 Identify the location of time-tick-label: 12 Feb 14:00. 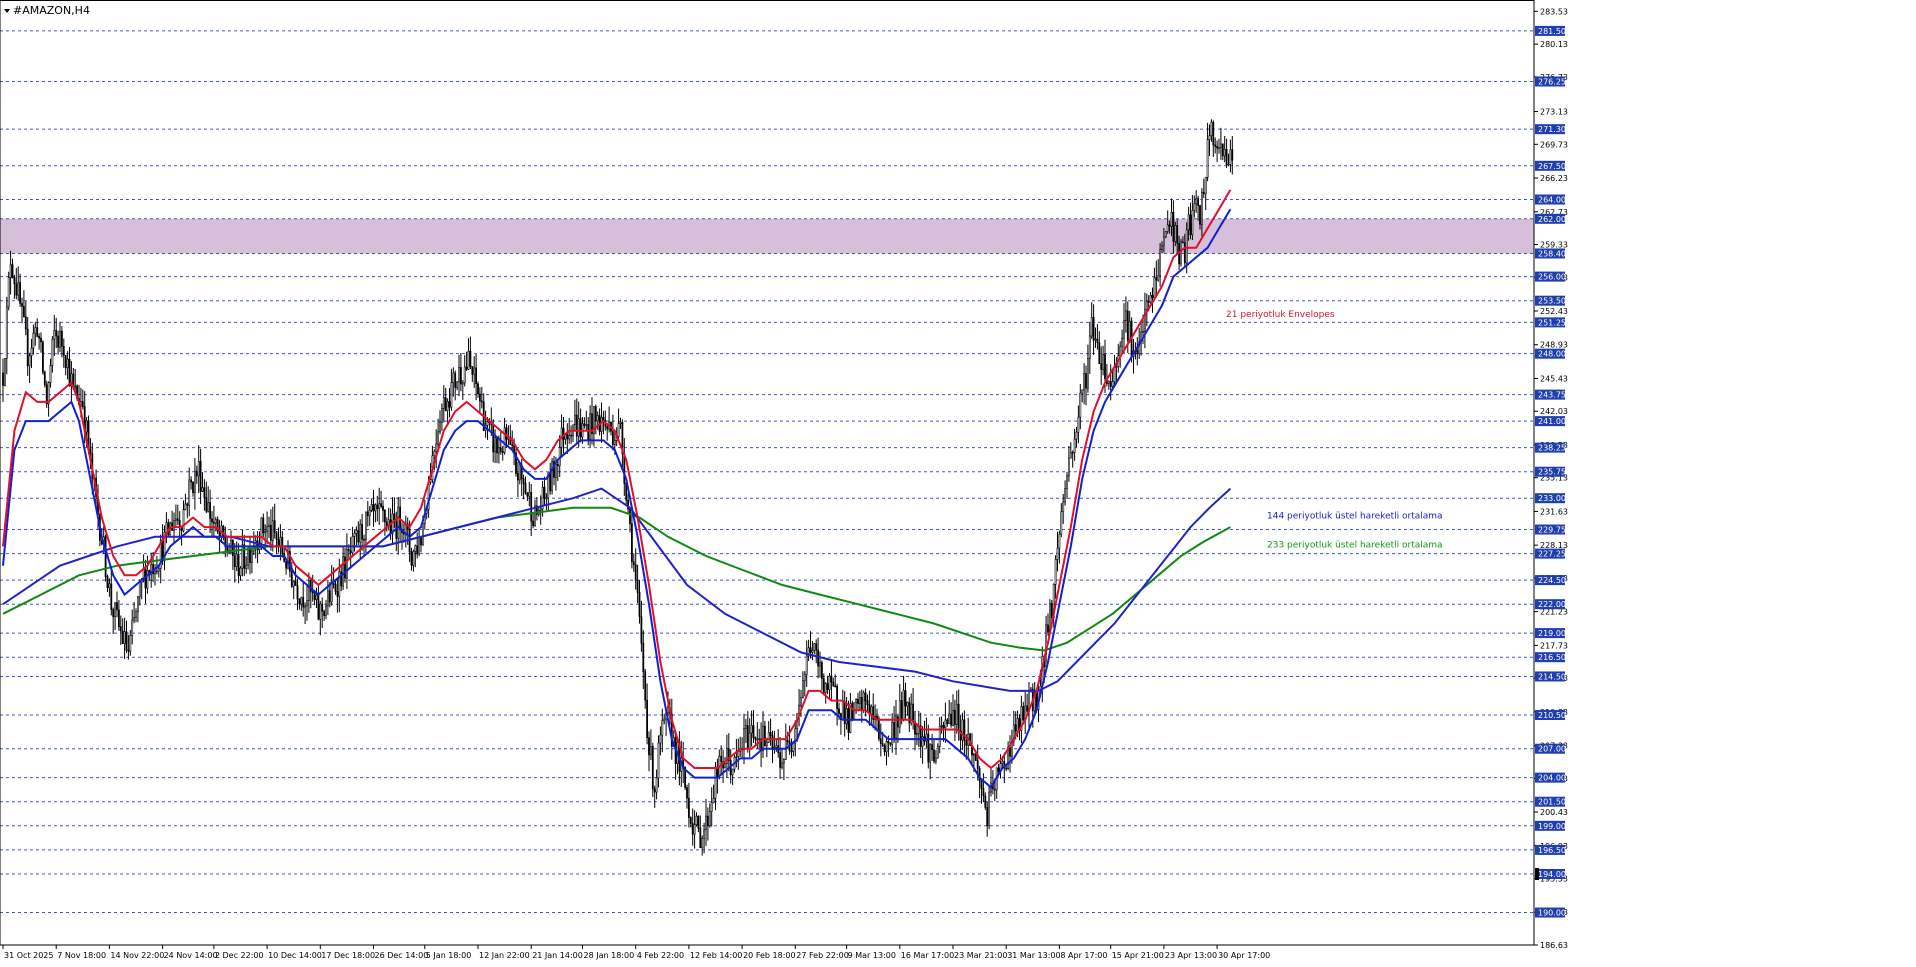
(716, 955).